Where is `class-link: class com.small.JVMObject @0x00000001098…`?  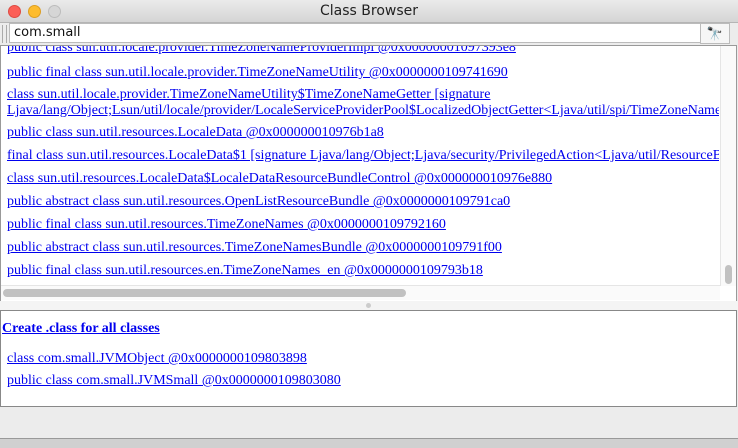 class-link: class com.small.JVMObject @0x00000001098… is located at coordinates (157, 359).